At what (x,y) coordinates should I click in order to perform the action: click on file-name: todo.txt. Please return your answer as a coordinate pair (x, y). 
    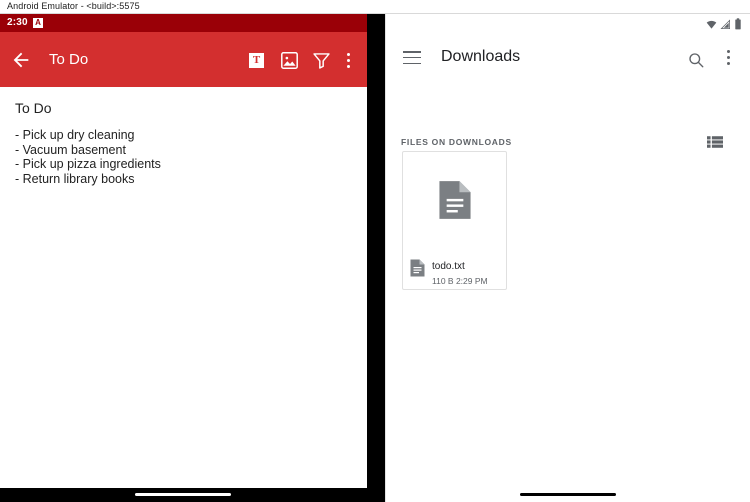
    Looking at the image, I should click on (448, 266).